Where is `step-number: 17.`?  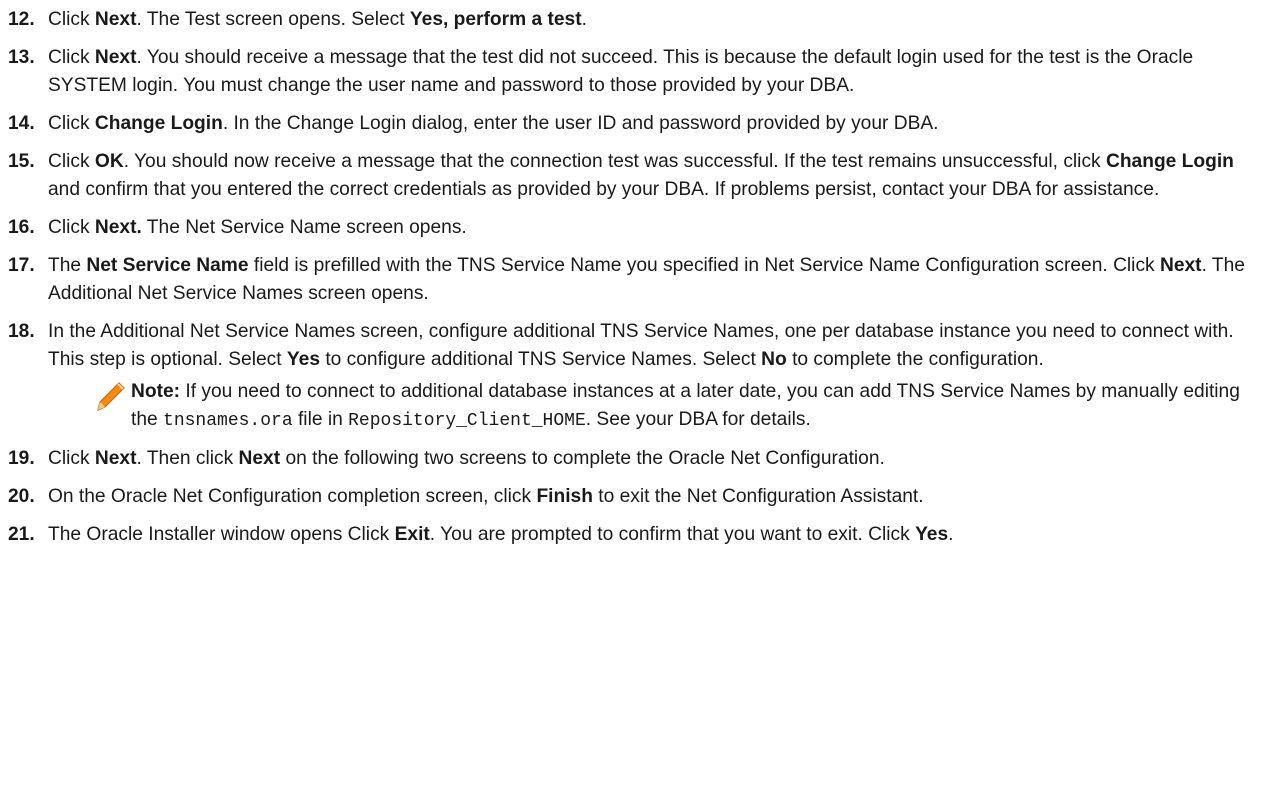 step-number: 17. is located at coordinates (21, 265).